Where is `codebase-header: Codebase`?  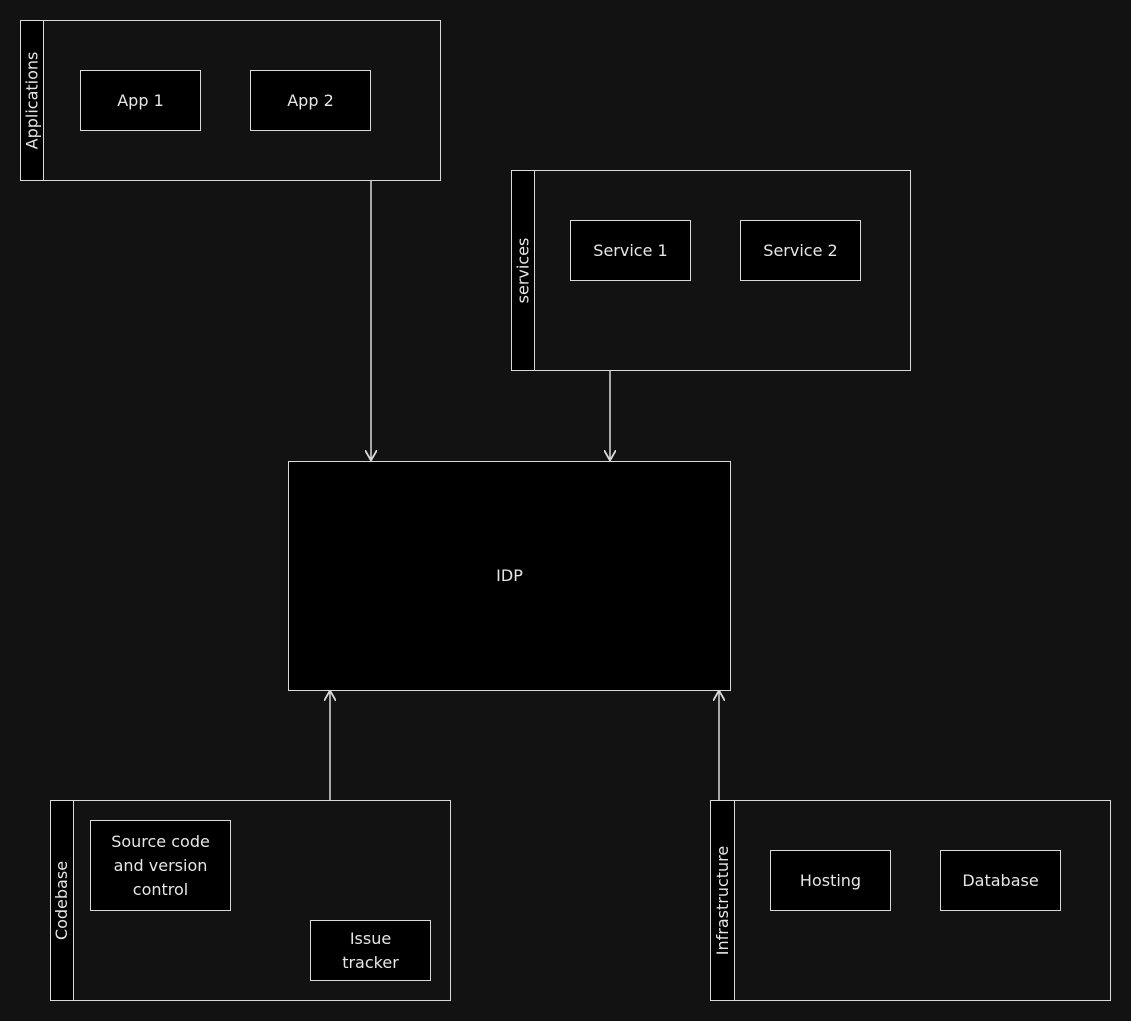 codebase-header: Codebase is located at coordinates (62, 900).